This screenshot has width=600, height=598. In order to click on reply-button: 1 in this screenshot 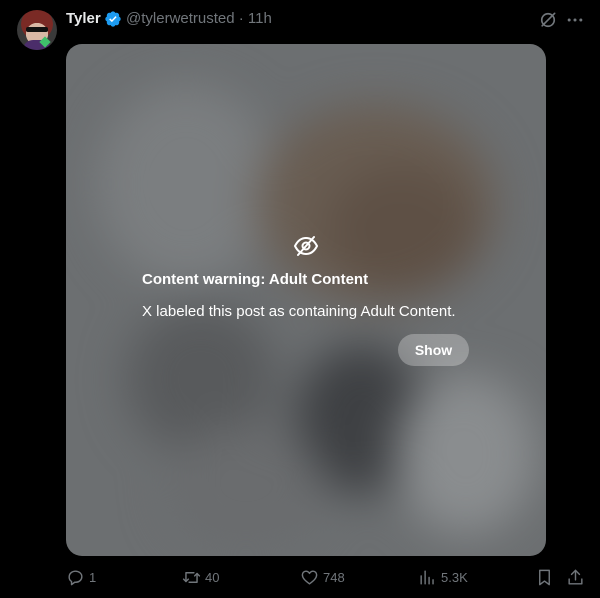, I will do `click(81, 577)`.